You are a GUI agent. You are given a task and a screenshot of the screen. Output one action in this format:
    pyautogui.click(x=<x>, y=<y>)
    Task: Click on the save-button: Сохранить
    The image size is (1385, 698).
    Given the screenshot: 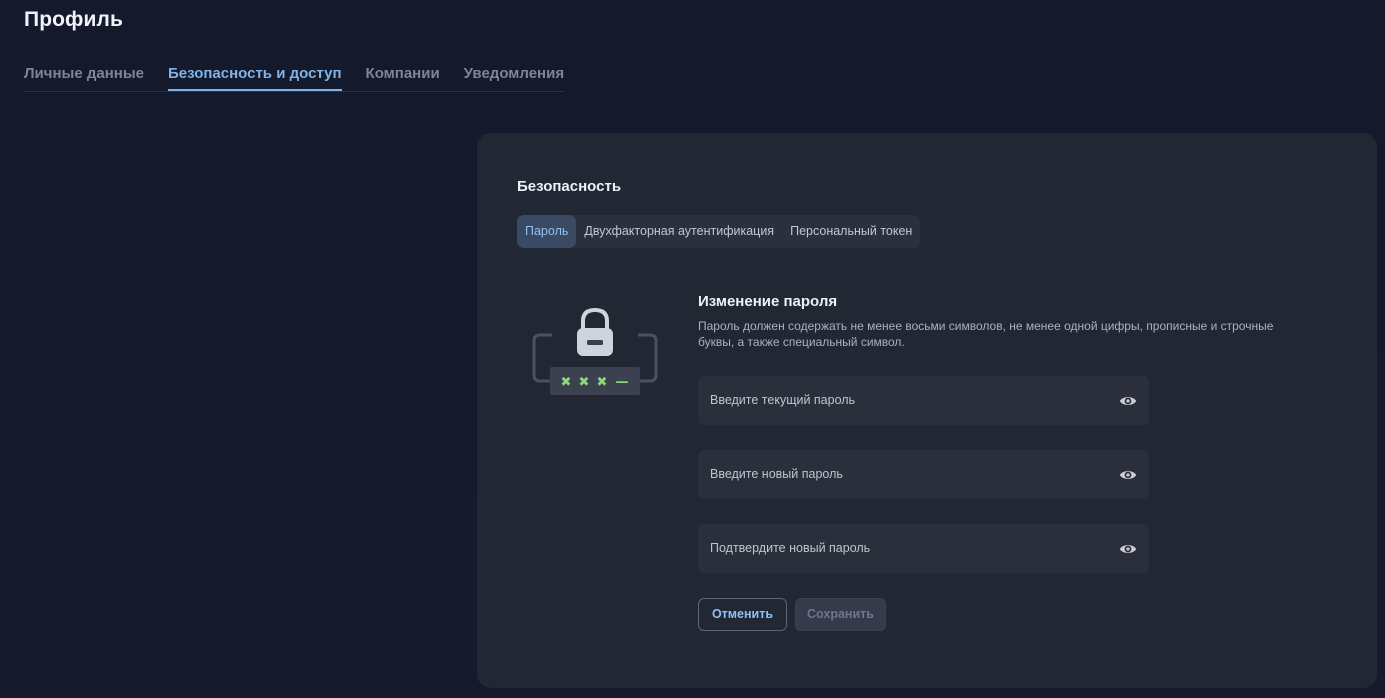 What is the action you would take?
    pyautogui.click(x=840, y=614)
    